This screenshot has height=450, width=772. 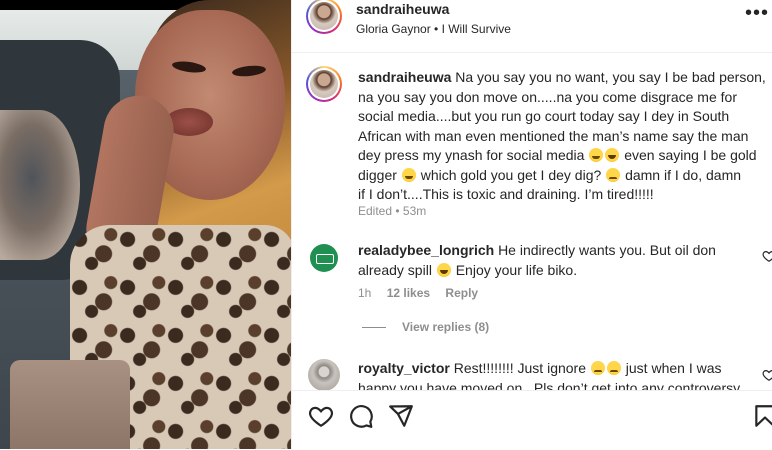 I want to click on post-actions, so click(x=532, y=420).